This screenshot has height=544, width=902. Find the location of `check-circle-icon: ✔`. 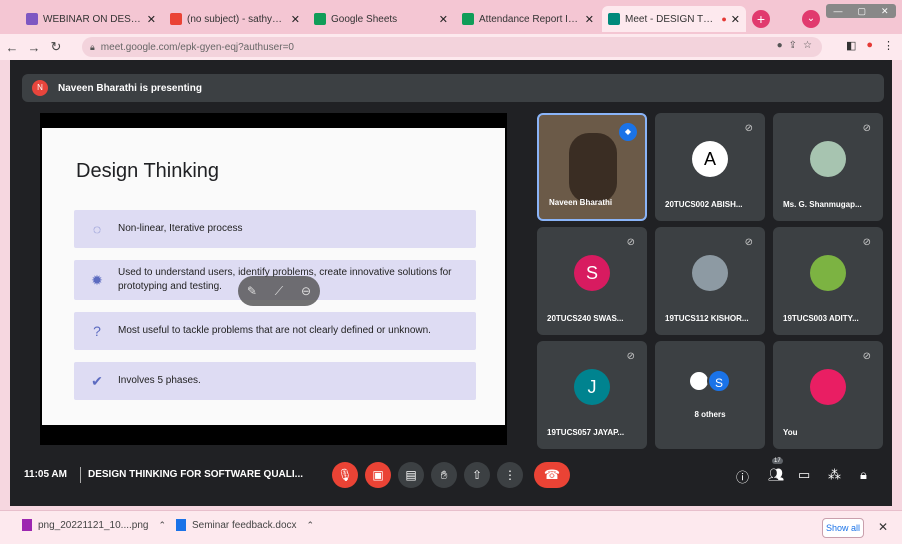

check-circle-icon: ✔ is located at coordinates (97, 380).